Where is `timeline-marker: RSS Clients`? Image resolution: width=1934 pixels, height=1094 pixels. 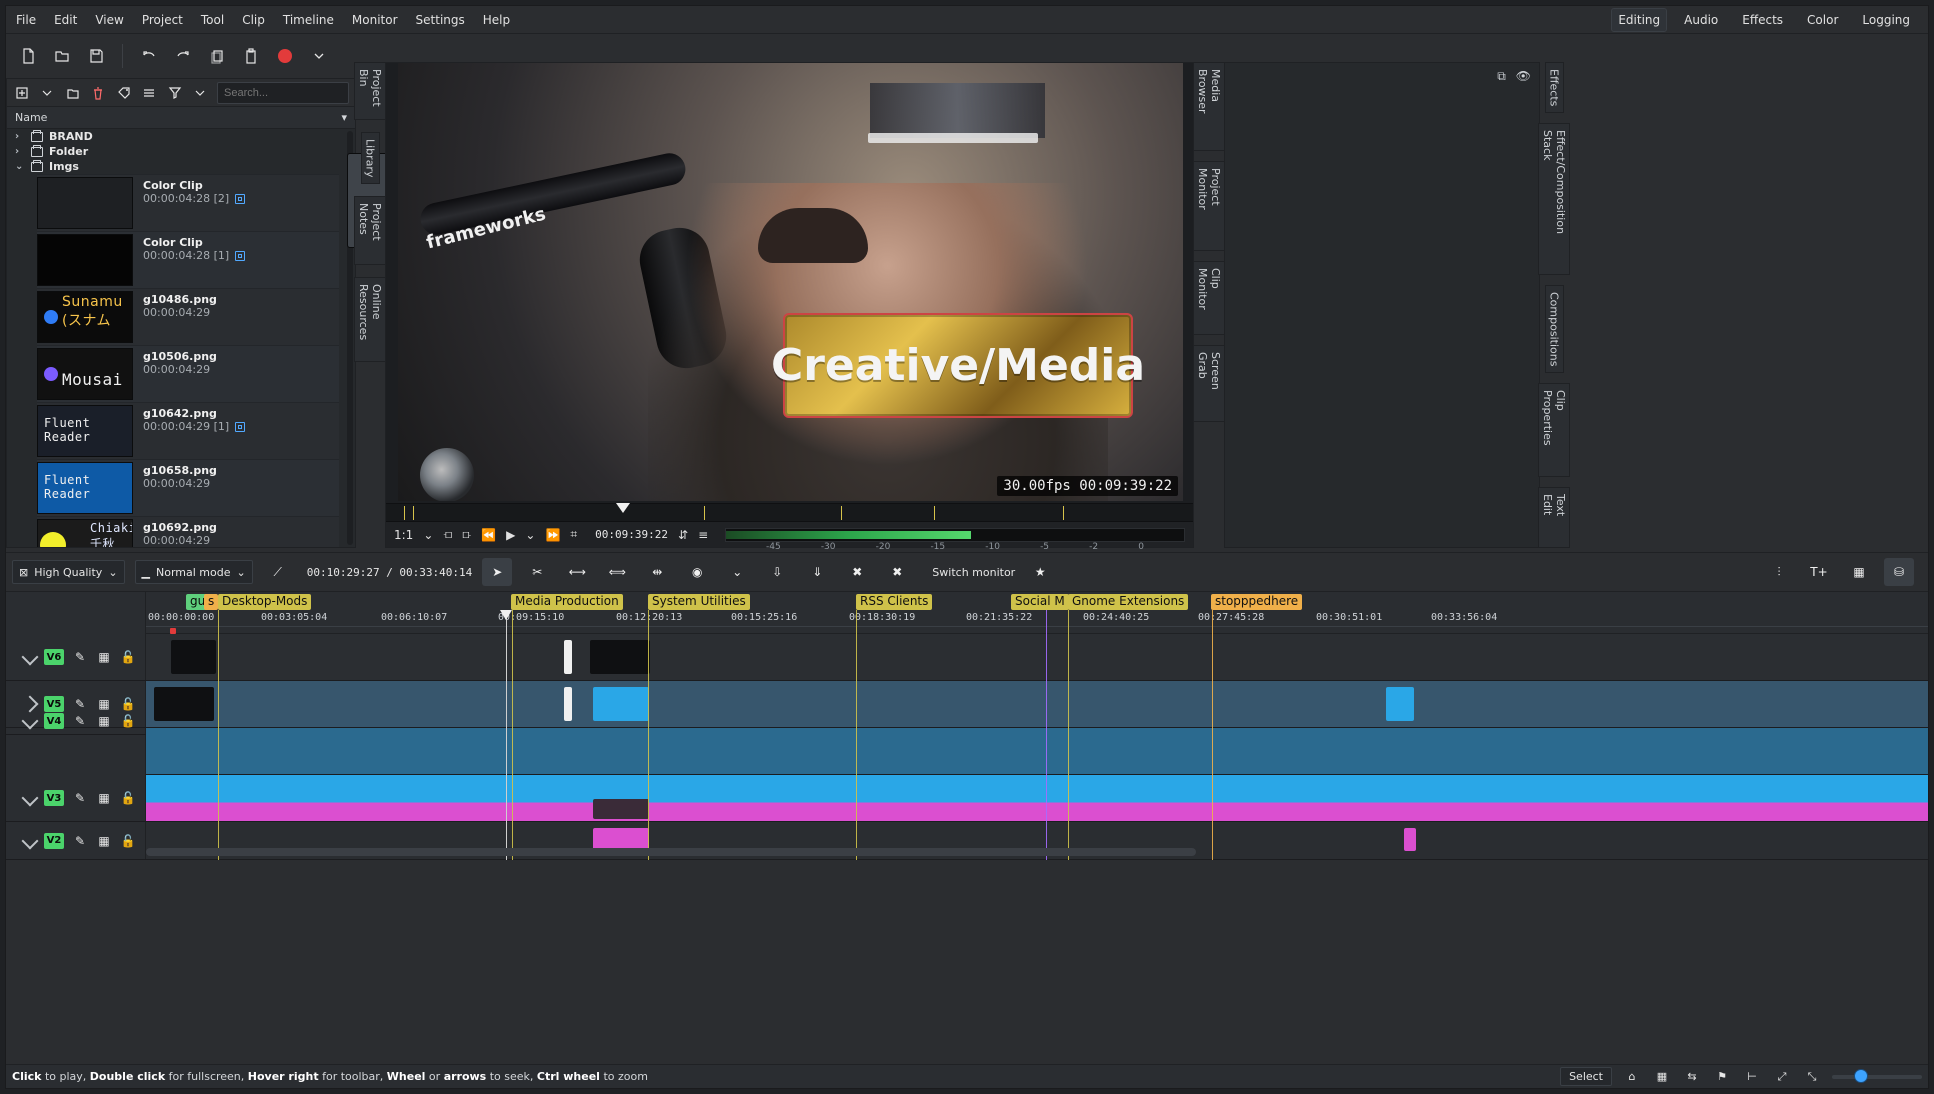
timeline-marker: RSS Clients is located at coordinates (894, 602).